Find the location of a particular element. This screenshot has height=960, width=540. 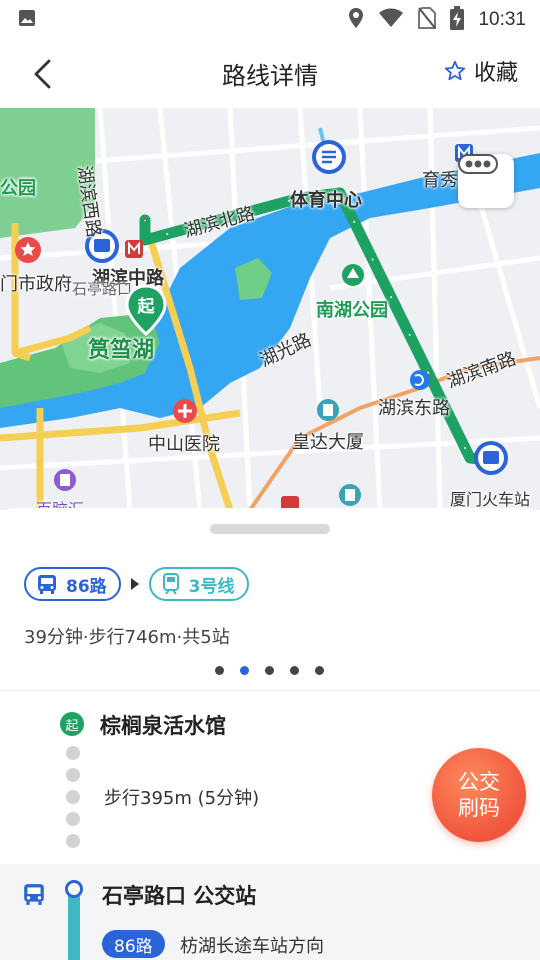

bus-pay-qr-button: 公交 刷码 is located at coordinates (479, 795).